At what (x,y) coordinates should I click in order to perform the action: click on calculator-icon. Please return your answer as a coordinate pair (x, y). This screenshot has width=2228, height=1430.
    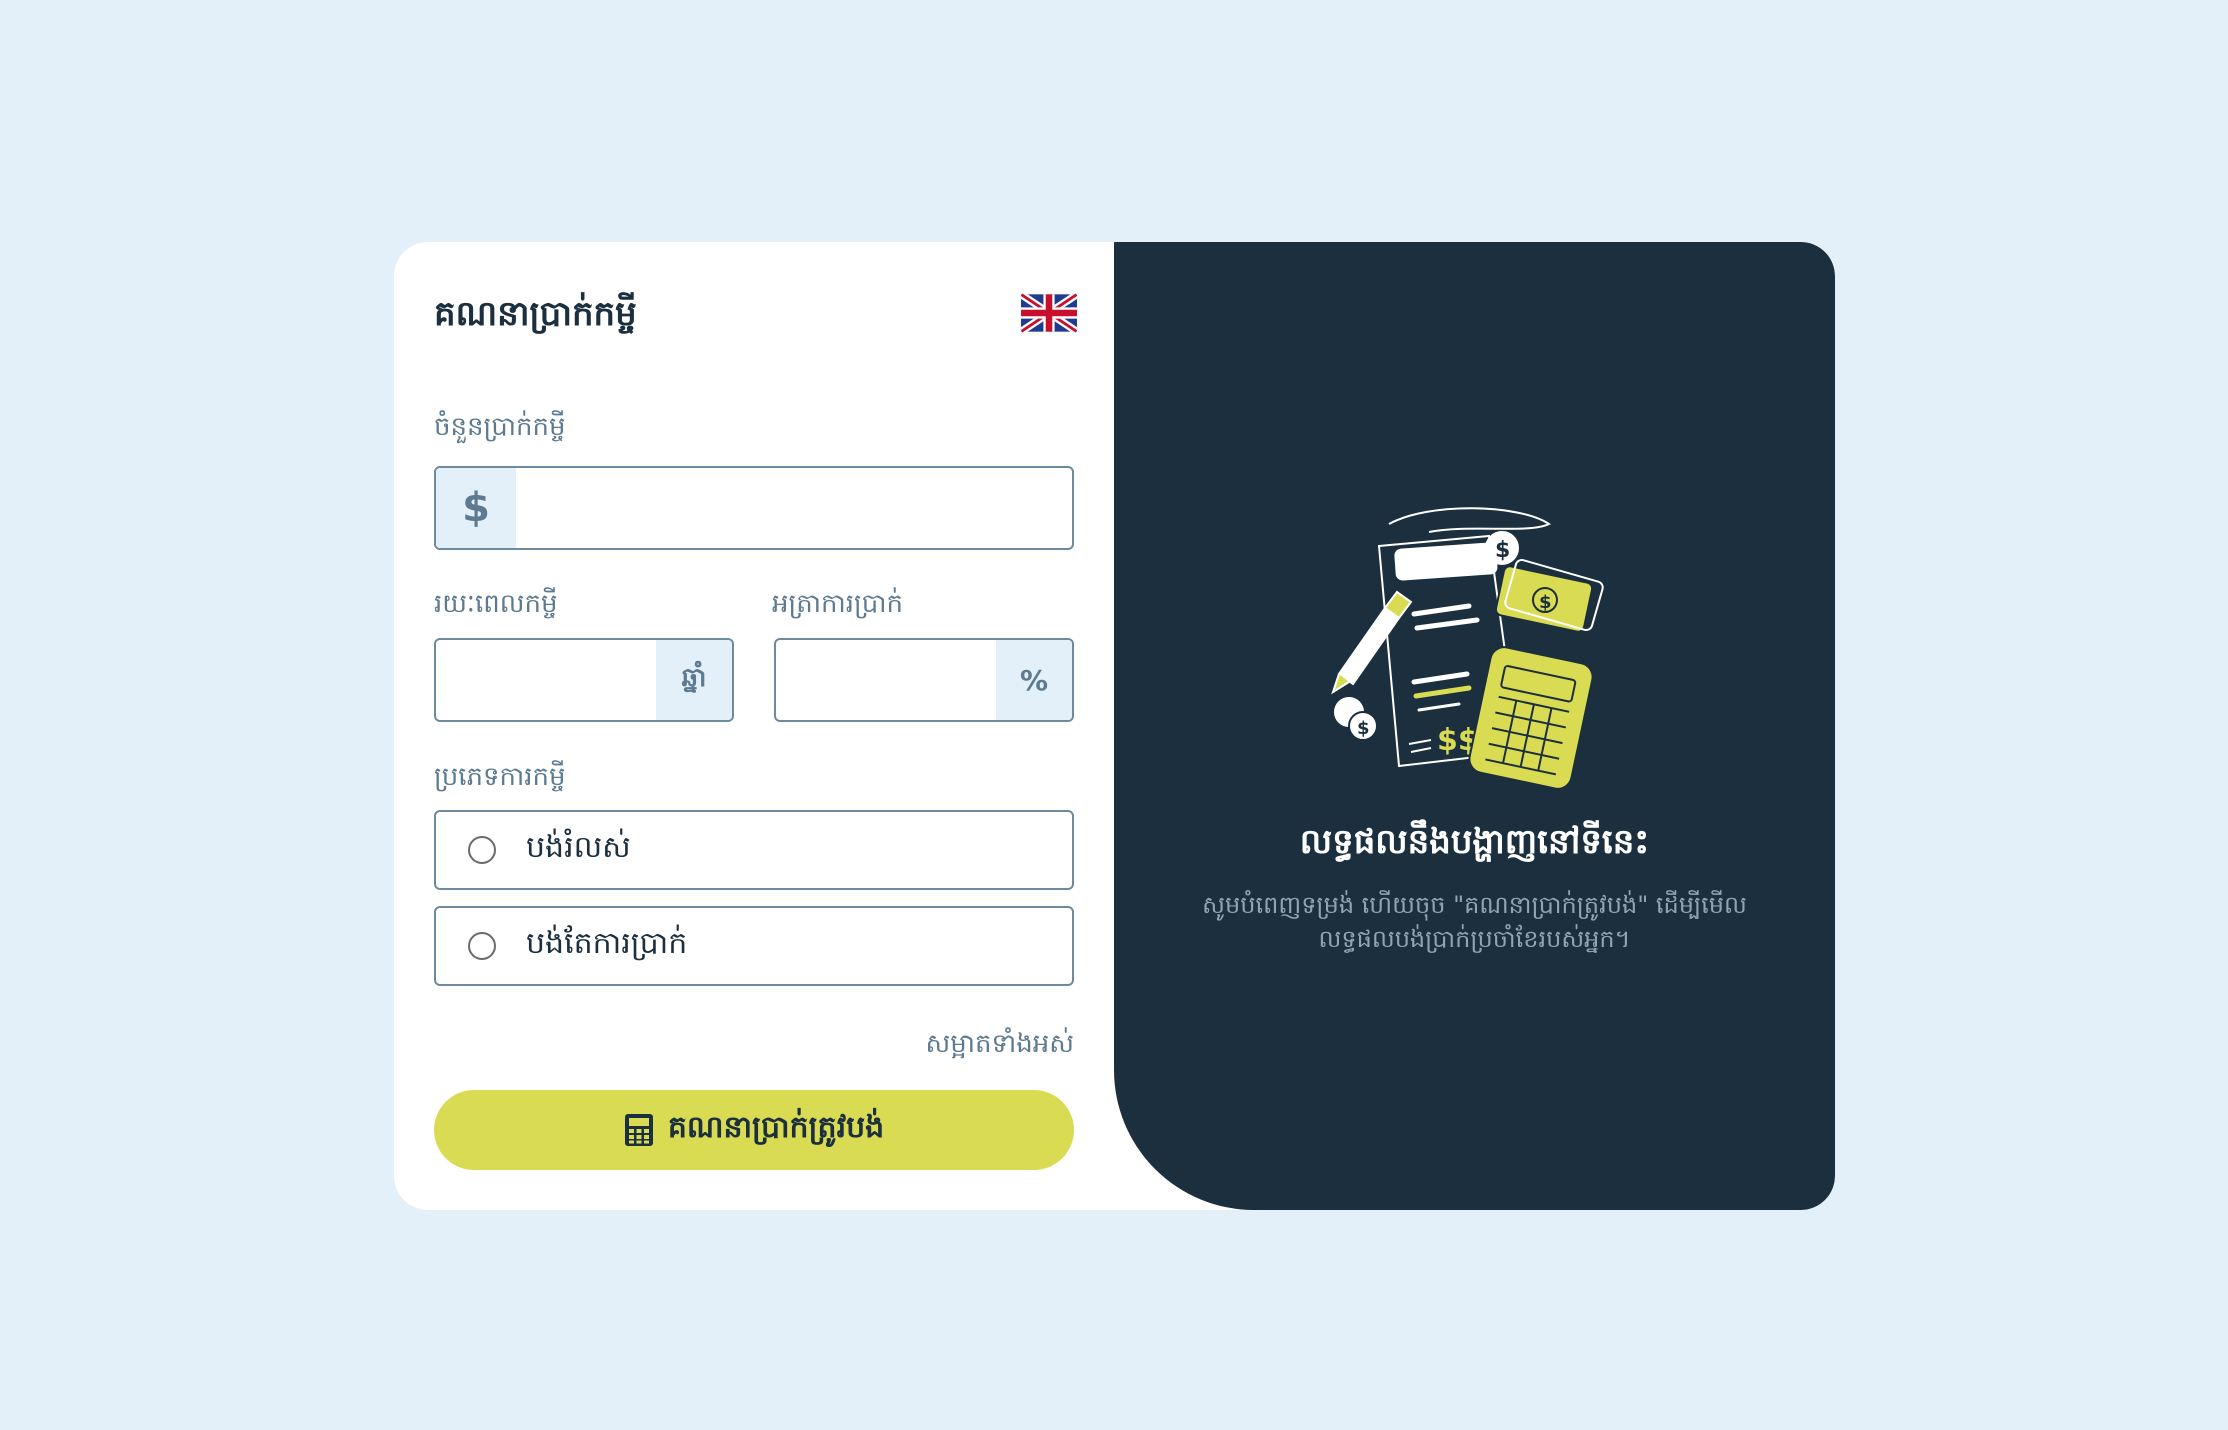
    Looking at the image, I should click on (639, 1130).